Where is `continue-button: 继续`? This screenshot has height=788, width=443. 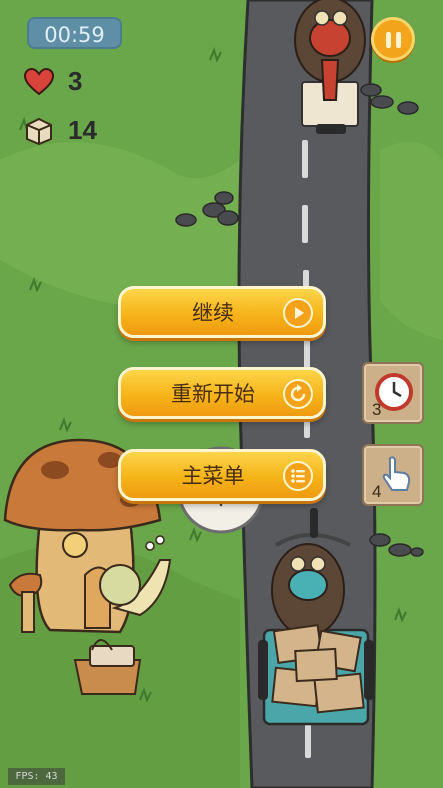
continue-button: 继续 is located at coordinates (222, 312).